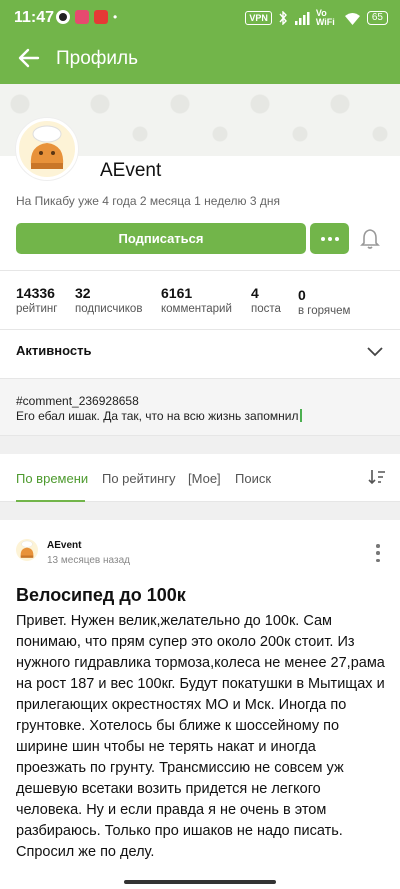  What do you see at coordinates (302, 18) in the screenshot?
I see `signal-icon` at bounding box center [302, 18].